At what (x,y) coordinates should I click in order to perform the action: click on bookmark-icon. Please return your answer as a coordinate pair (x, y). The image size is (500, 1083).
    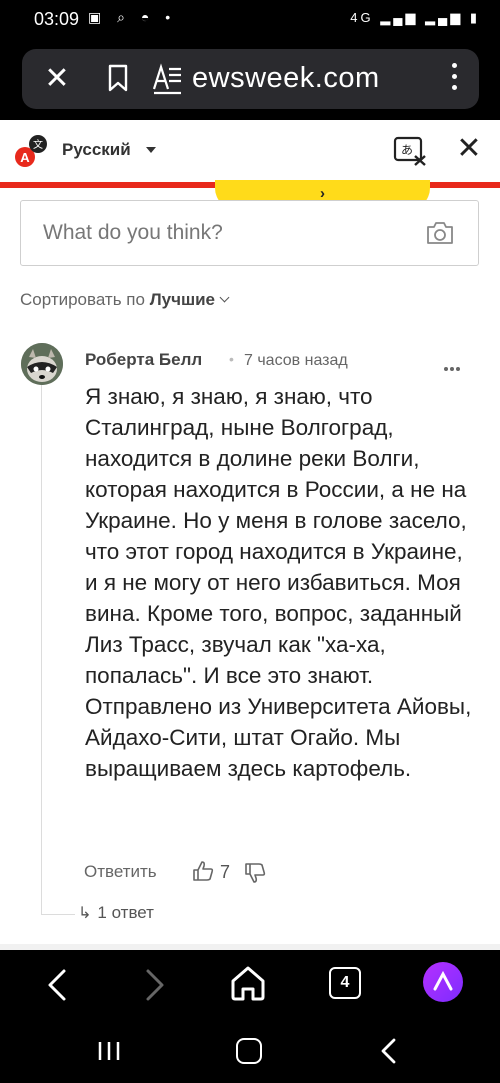
    Looking at the image, I should click on (118, 78).